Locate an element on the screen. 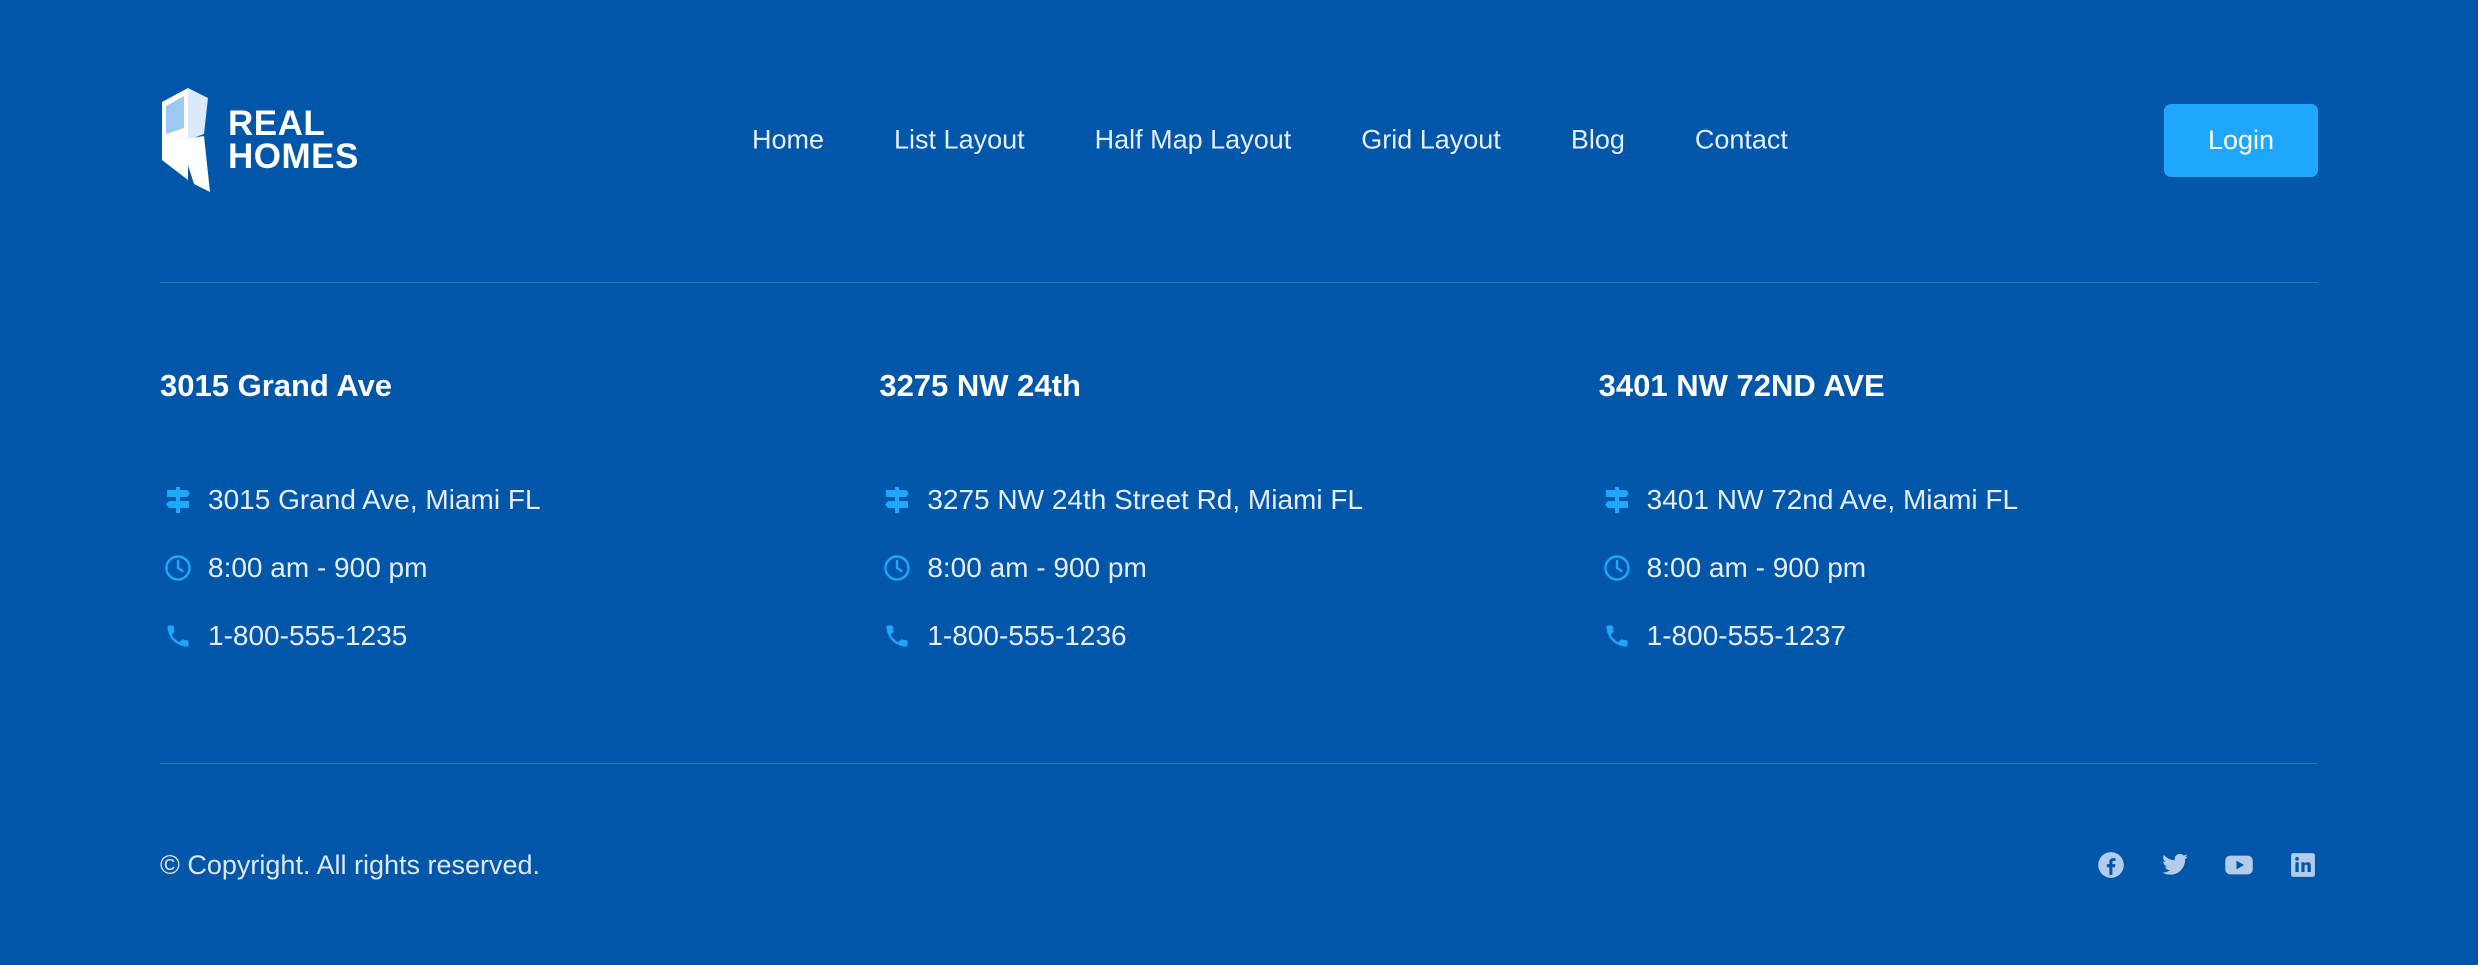 Image resolution: width=2478 pixels, height=965 pixels. nav-item-grid-layout: Grid Layout is located at coordinates (1431, 140).